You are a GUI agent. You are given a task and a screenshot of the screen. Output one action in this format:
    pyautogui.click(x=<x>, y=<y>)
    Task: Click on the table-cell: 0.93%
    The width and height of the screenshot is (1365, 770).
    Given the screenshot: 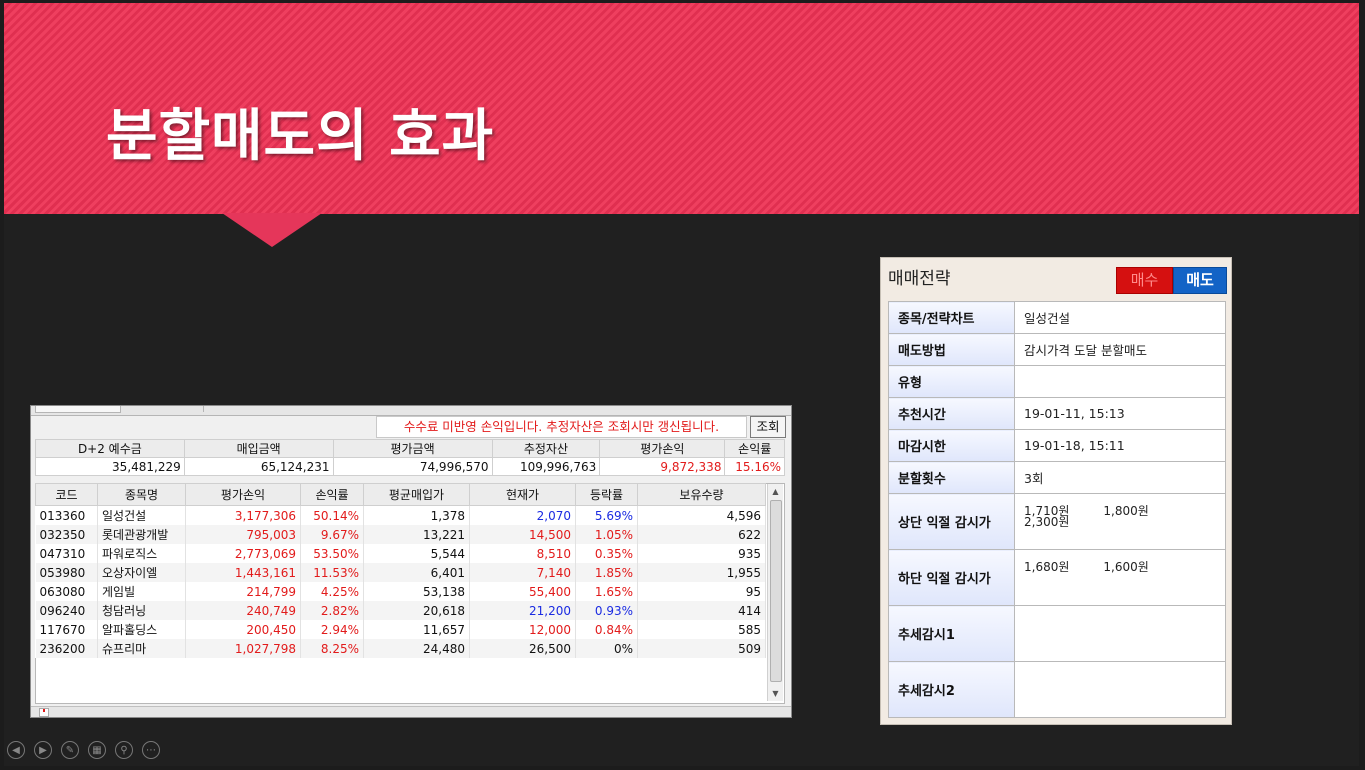 What is the action you would take?
    pyautogui.click(x=606, y=610)
    